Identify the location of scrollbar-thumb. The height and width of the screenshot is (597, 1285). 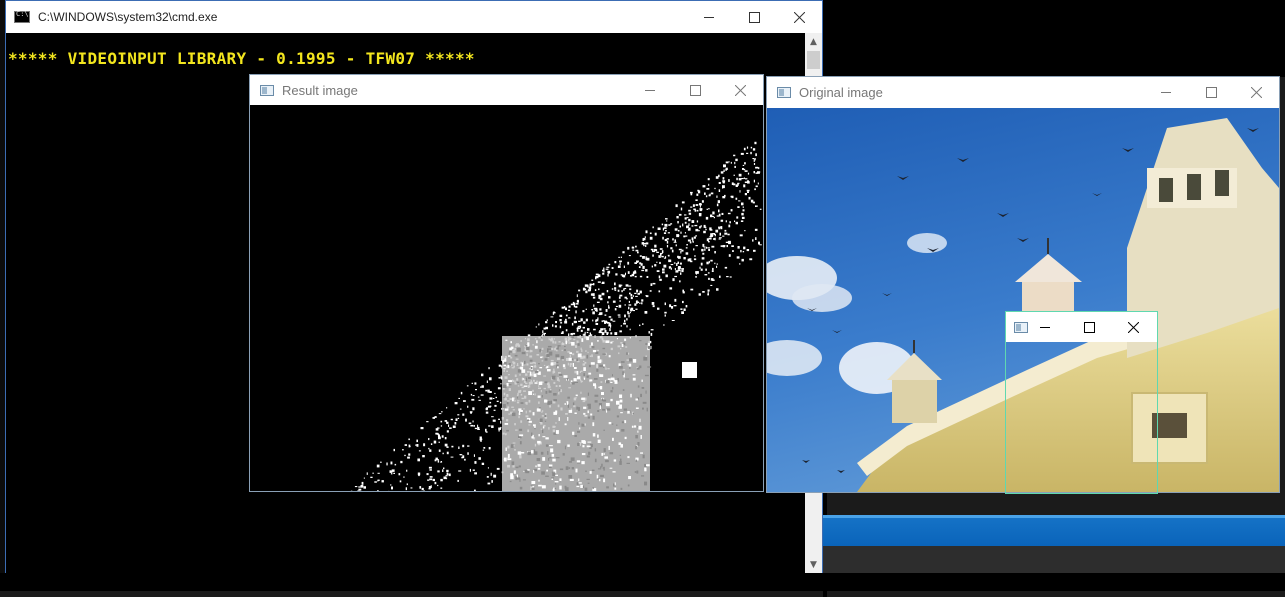
(813, 60).